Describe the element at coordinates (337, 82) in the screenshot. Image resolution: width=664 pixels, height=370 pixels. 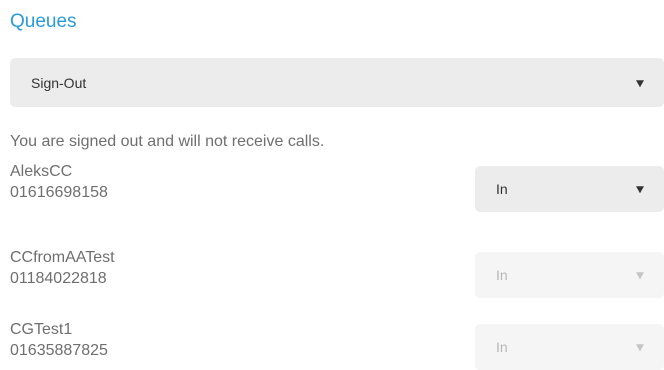
I see `status-select: Sign-Out` at that location.